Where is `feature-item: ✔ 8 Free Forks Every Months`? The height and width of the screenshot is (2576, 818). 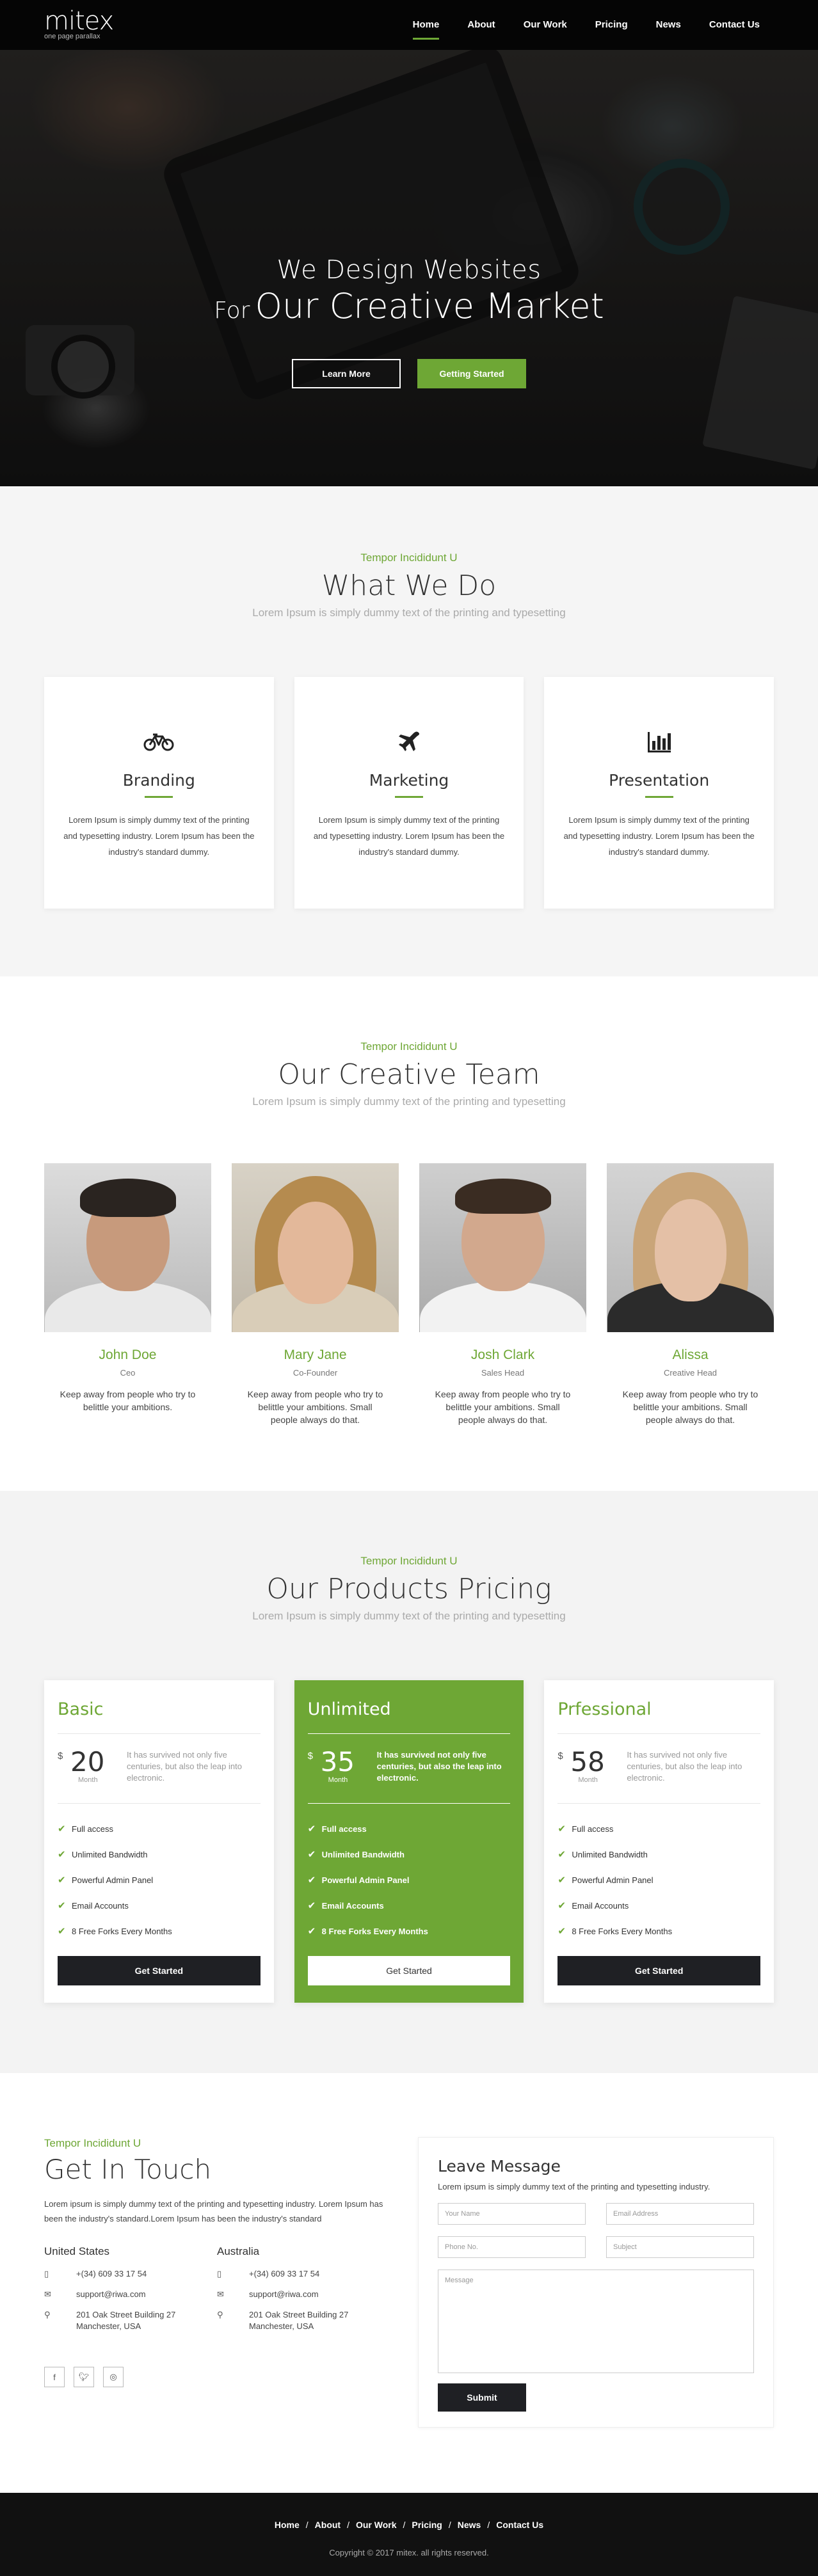 feature-item: ✔ 8 Free Forks Every Months is located at coordinates (658, 1932).